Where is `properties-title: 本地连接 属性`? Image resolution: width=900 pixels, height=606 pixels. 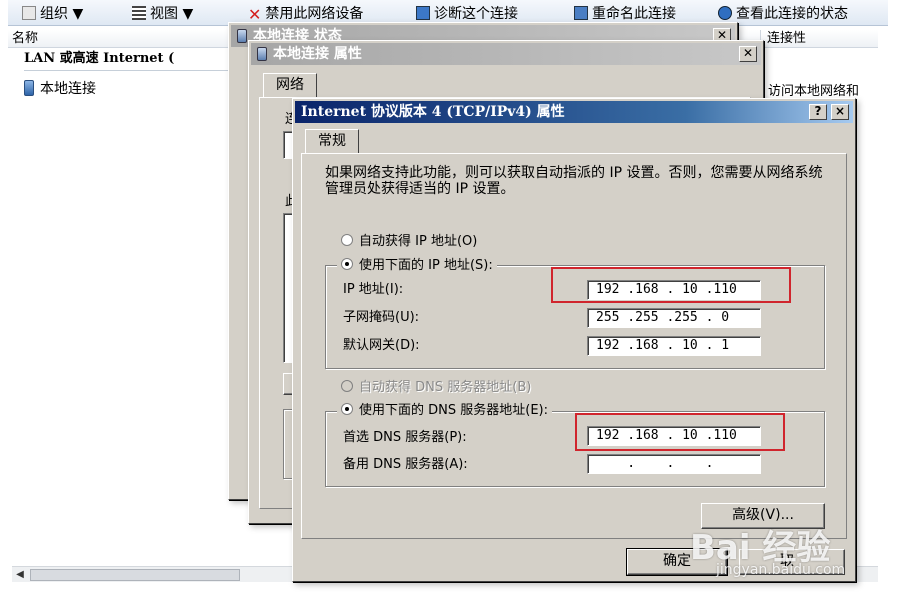 properties-title: 本地连接 属性 is located at coordinates (317, 54).